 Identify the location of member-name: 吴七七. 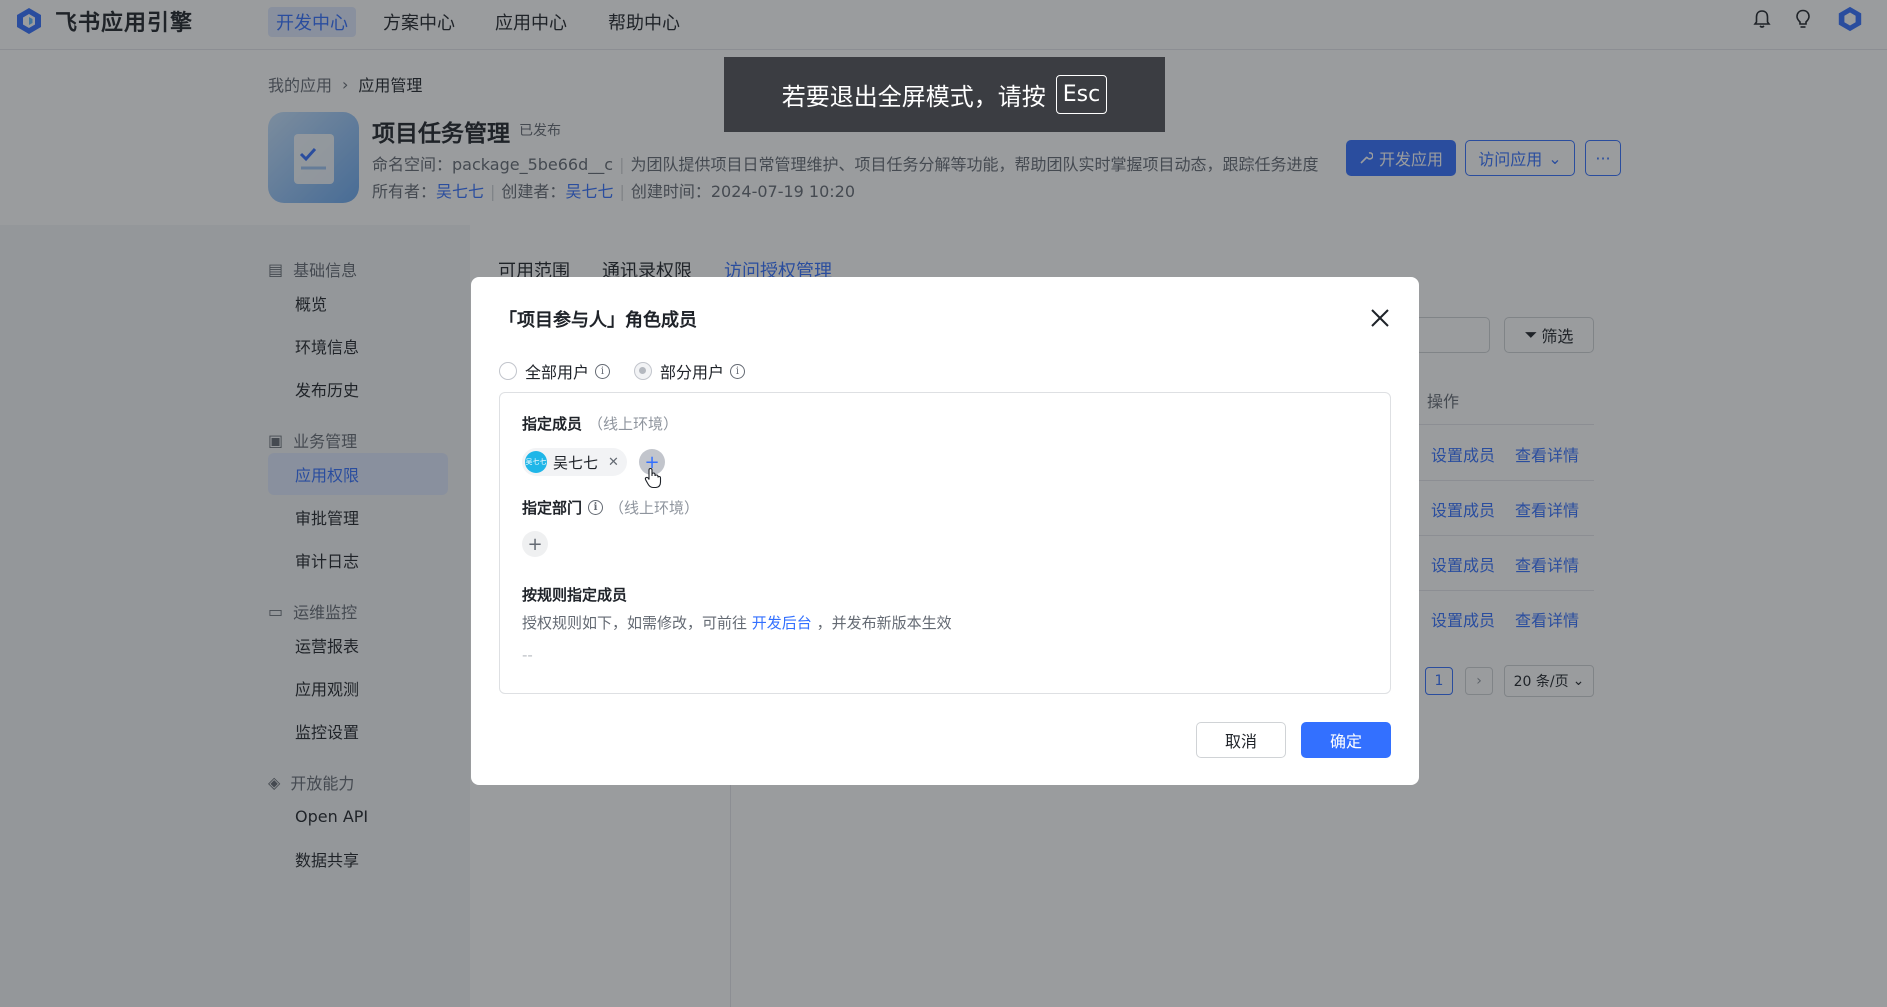
(576, 462).